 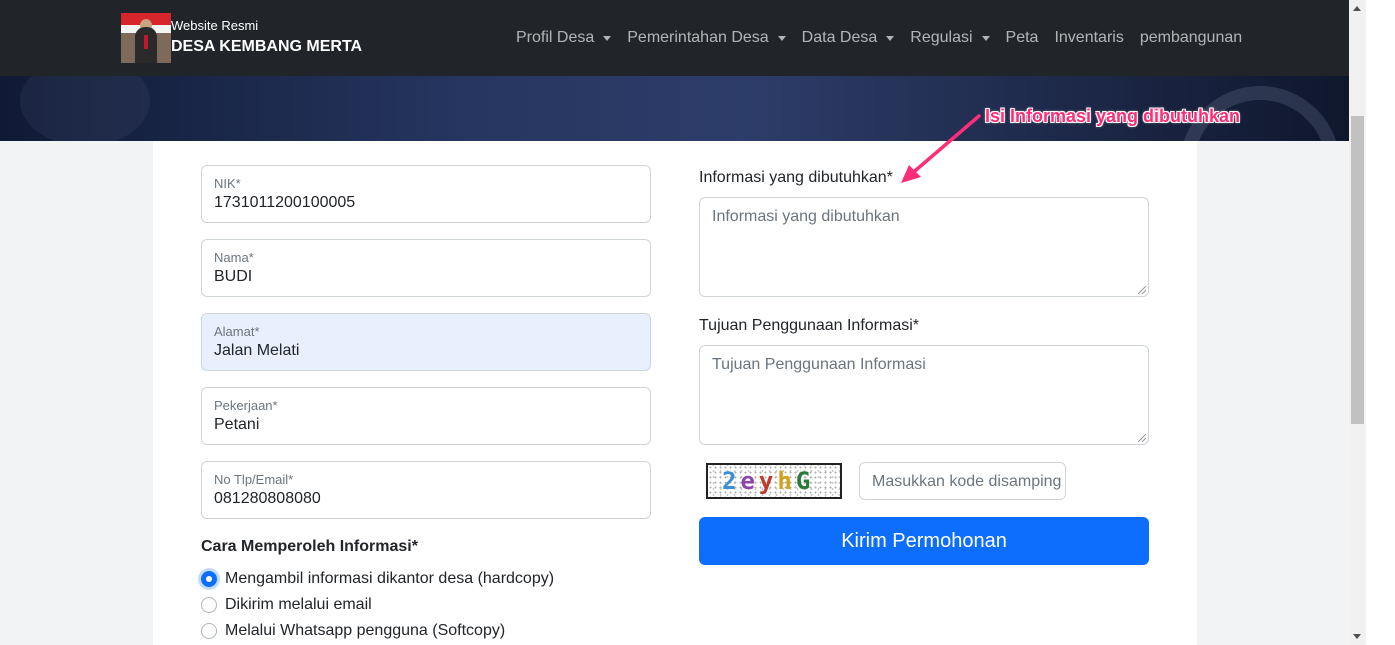 What do you see at coordinates (1113, 116) in the screenshot?
I see `annotation-callout: Isi Informasi yang dibutuhkan` at bounding box center [1113, 116].